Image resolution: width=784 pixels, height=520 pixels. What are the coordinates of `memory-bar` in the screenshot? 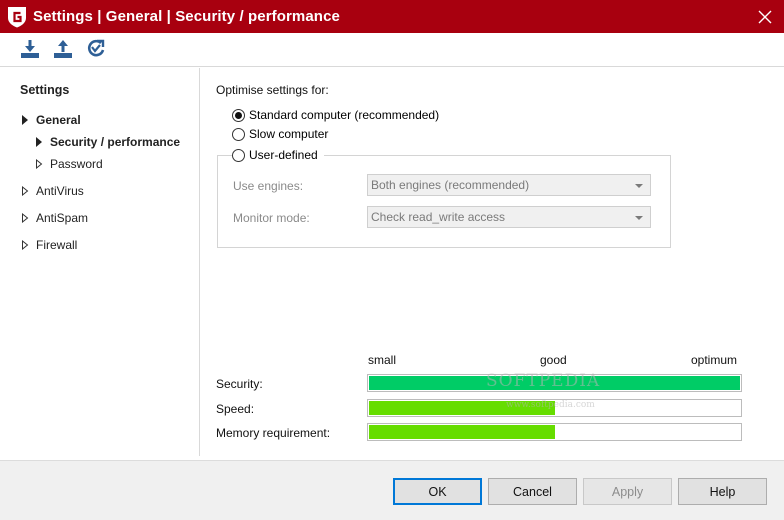 It's located at (554, 432).